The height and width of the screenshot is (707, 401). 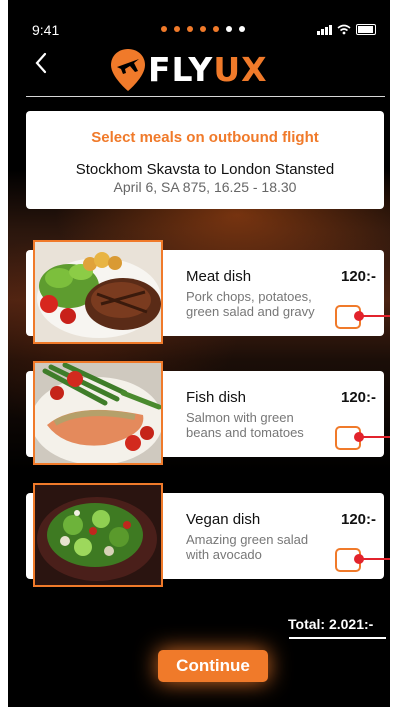 What do you see at coordinates (245, 425) in the screenshot?
I see `meal-description: Salmon with green beans and tomatoes` at bounding box center [245, 425].